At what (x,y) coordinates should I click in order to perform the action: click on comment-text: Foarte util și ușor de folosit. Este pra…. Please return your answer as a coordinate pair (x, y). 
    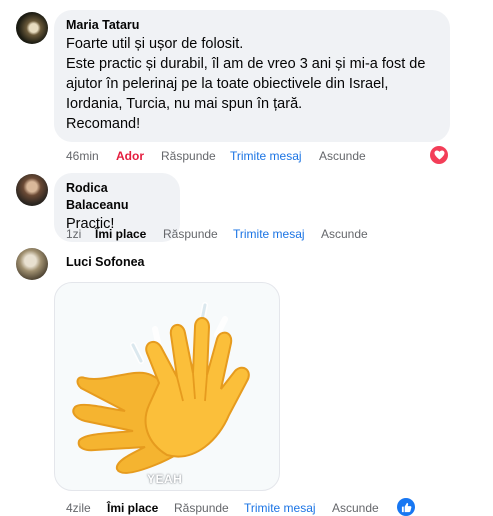
    Looking at the image, I should click on (246, 84).